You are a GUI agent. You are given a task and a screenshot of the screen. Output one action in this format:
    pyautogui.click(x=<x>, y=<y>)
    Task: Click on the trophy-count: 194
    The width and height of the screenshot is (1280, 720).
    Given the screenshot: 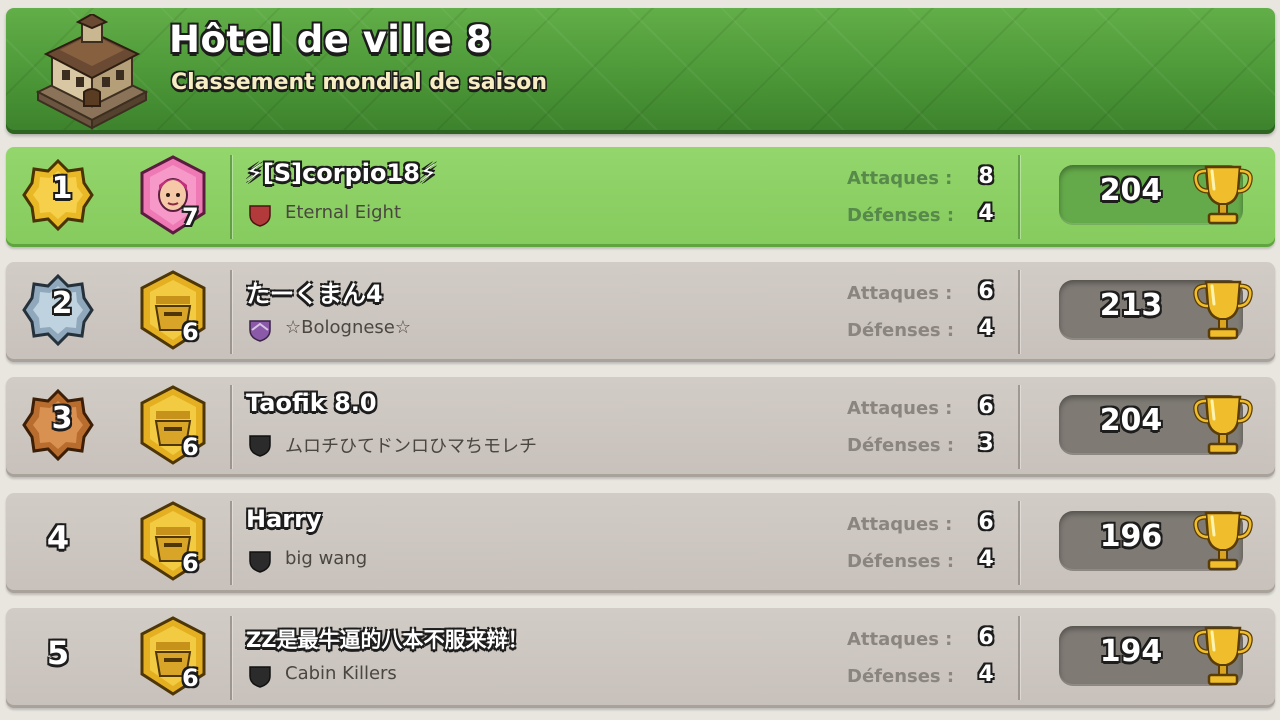 What is the action you would take?
    pyautogui.click(x=1131, y=651)
    